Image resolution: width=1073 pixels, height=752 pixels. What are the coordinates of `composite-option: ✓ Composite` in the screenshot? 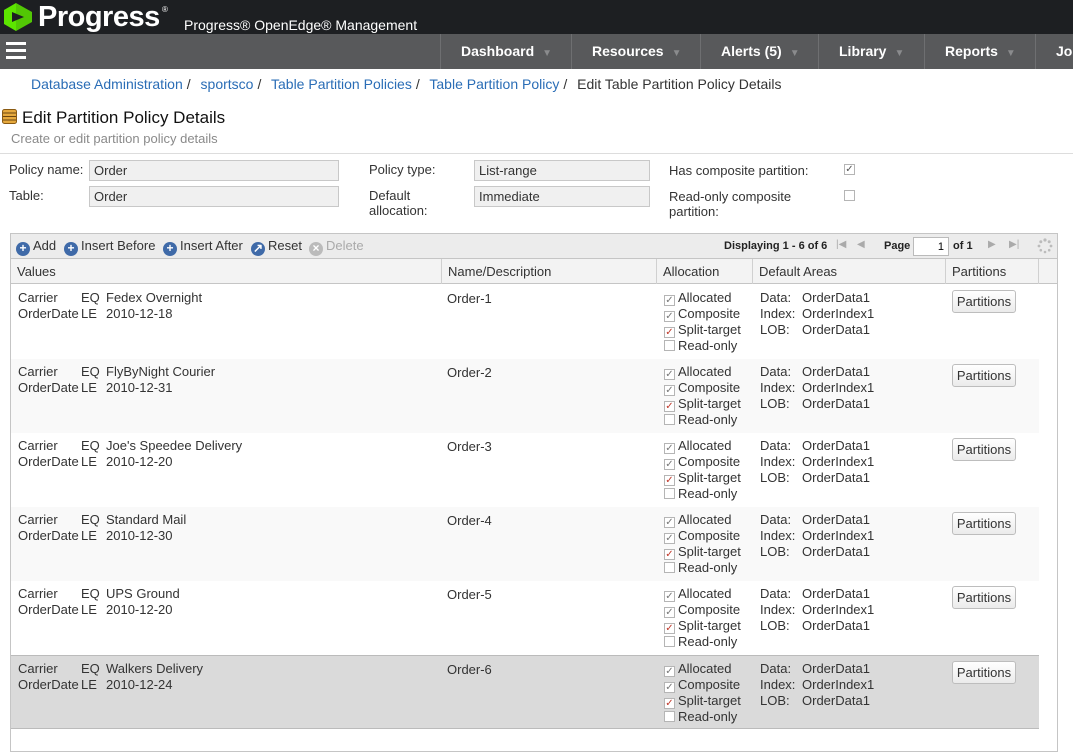 It's located at (702, 462).